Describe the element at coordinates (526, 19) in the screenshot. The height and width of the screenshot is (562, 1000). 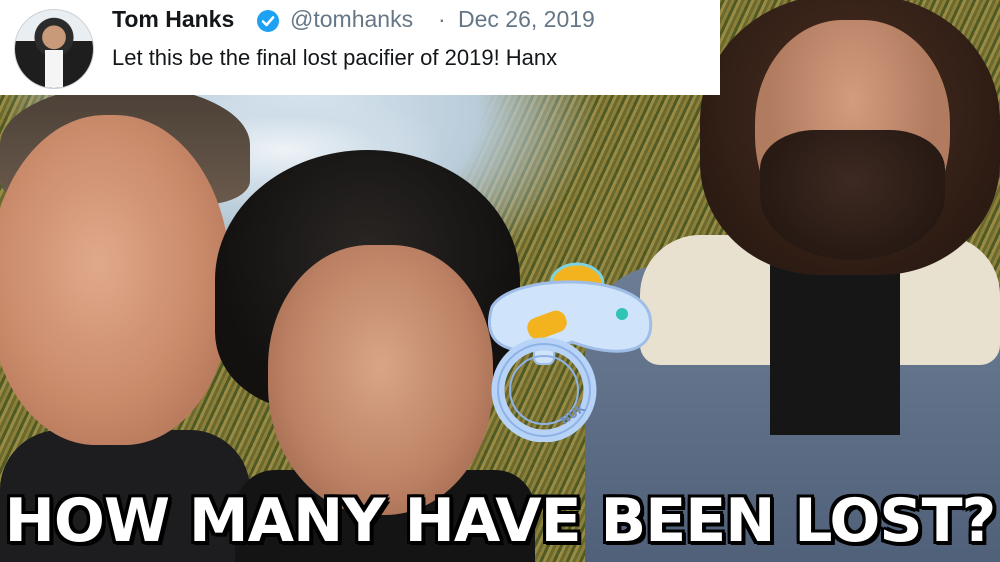
I see `tweet-date: Dec 26, 2019` at that location.